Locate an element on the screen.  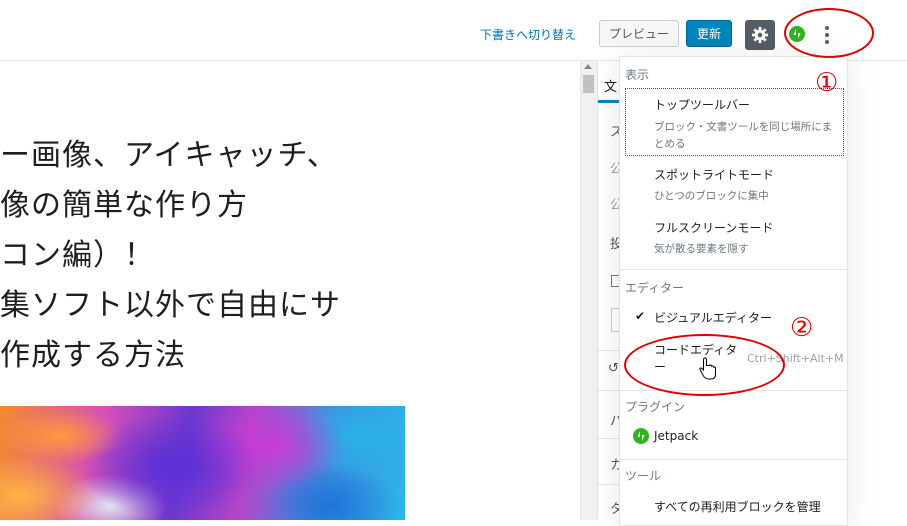
editor-scrollbar is located at coordinates (589, 290).